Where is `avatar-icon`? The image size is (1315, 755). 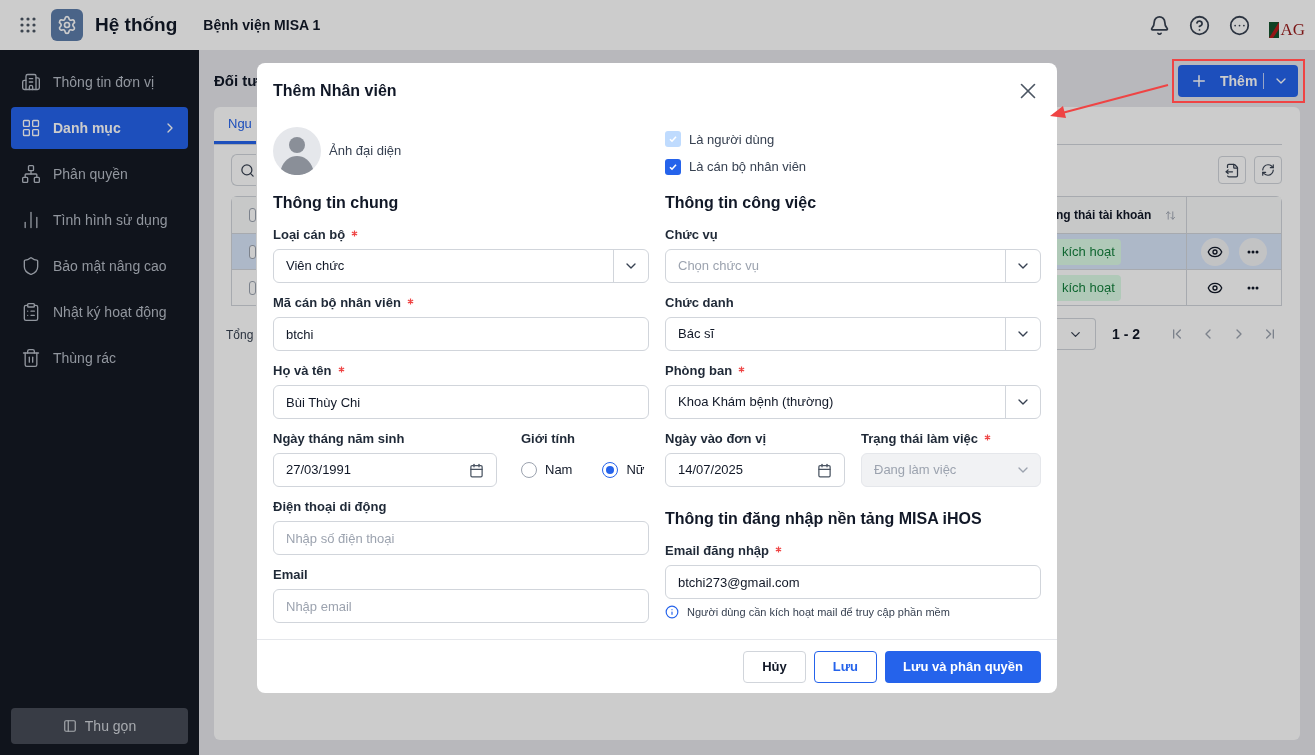
avatar-icon is located at coordinates (297, 151).